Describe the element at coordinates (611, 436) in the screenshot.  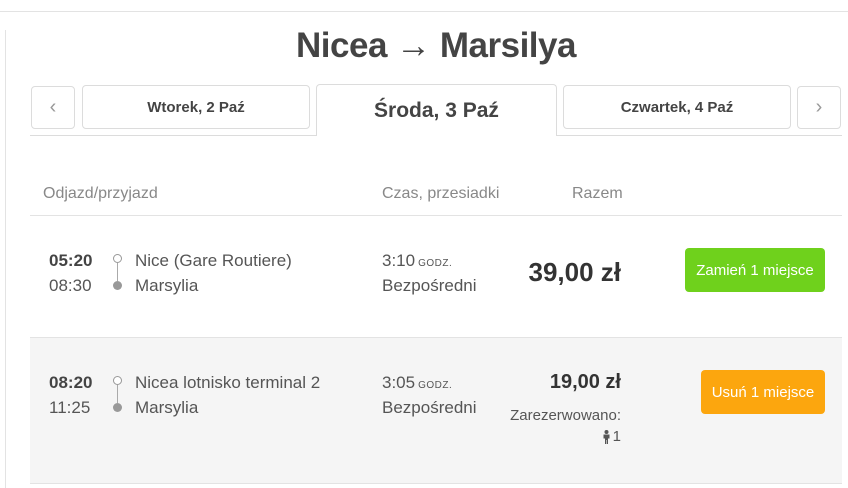
I see `reserved-count: 1` at that location.